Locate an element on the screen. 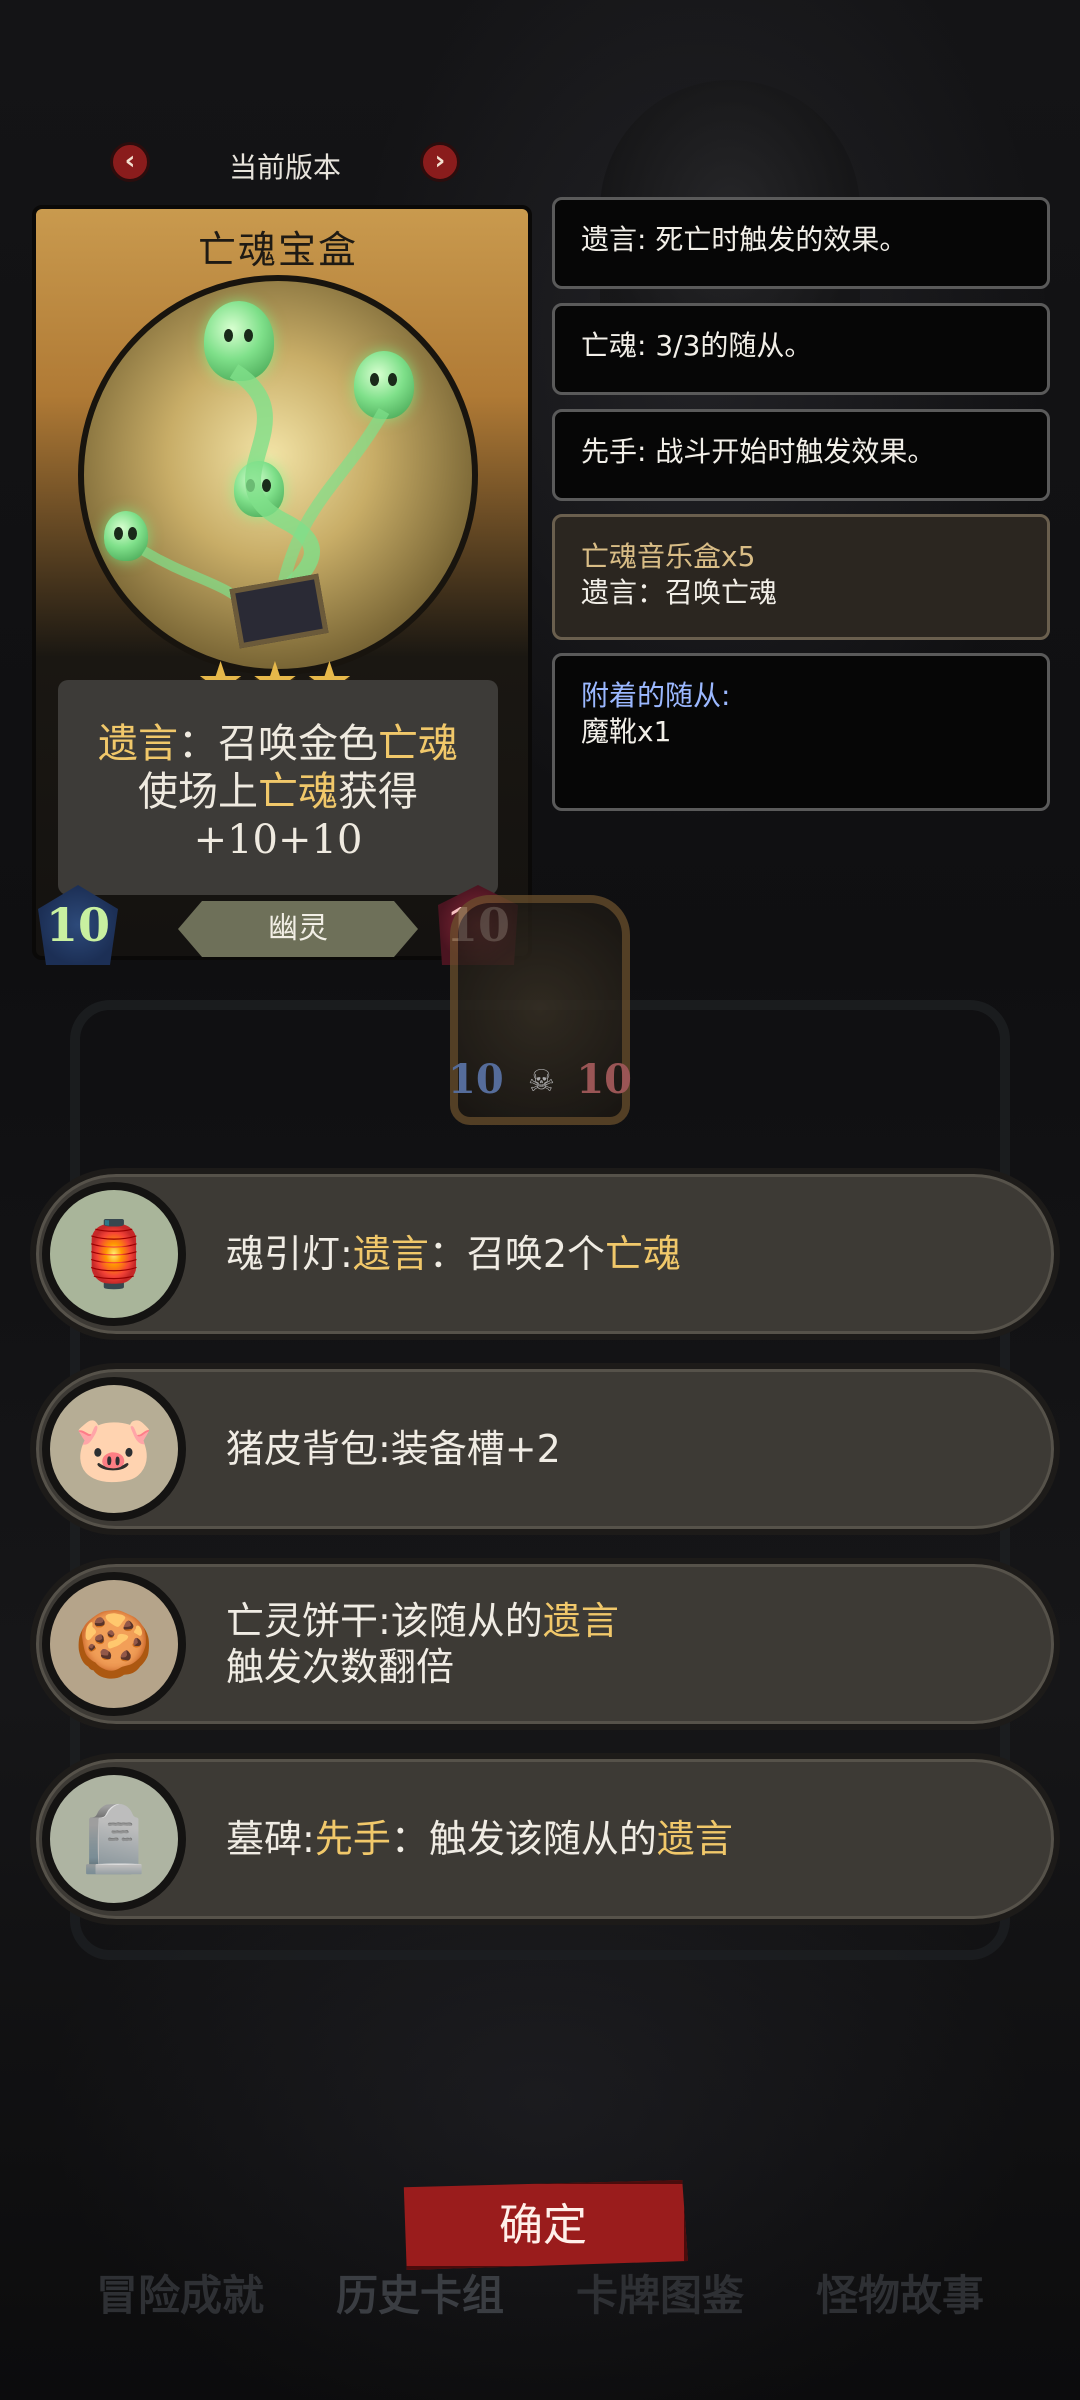 The height and width of the screenshot is (2400, 1080). card-stats-bar: 10 幽灵 10 is located at coordinates (278, 925).